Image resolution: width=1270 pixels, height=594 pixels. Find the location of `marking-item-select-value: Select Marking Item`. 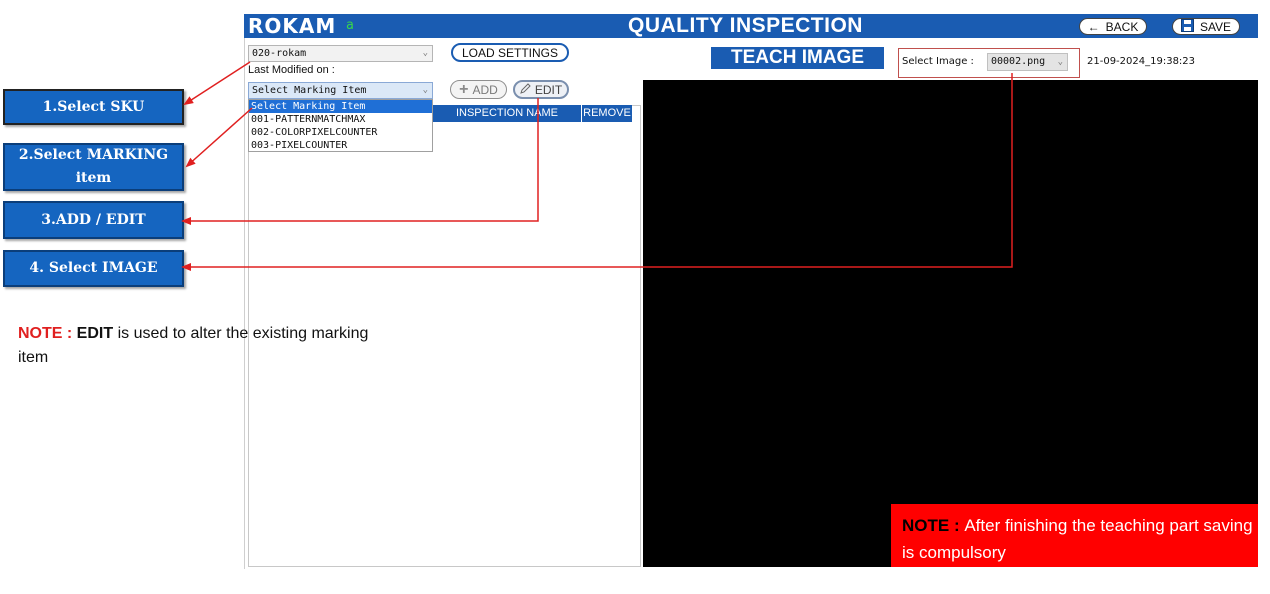

marking-item-select-value: Select Marking Item is located at coordinates (309, 90).